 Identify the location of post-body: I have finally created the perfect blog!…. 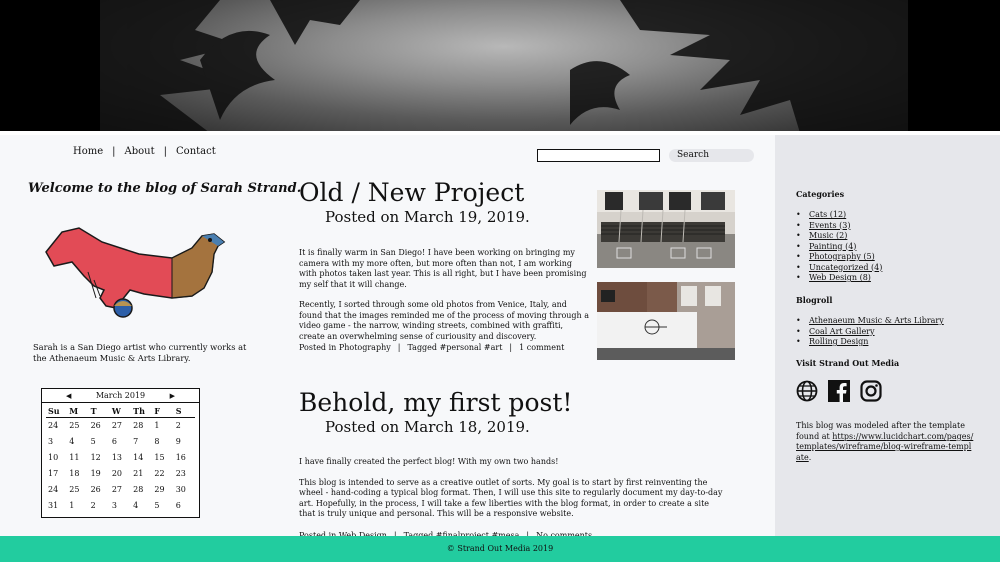
(511, 493).